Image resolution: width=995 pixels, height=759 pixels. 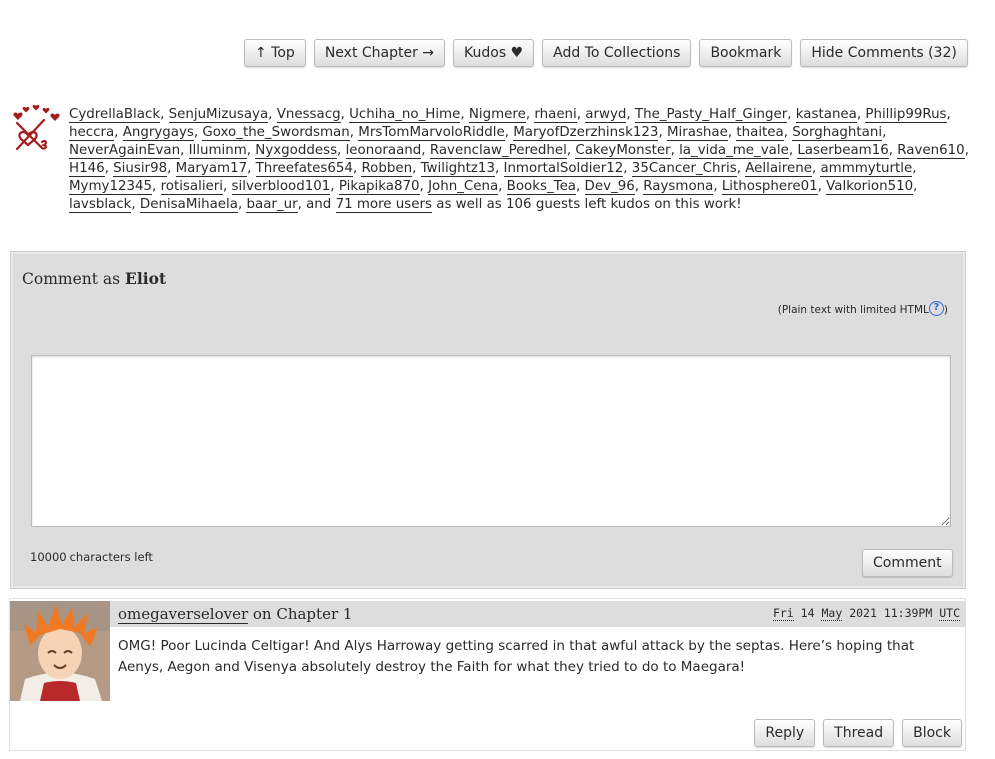 I want to click on kudos-user-link: 35Cancer_Chris, so click(x=684, y=169).